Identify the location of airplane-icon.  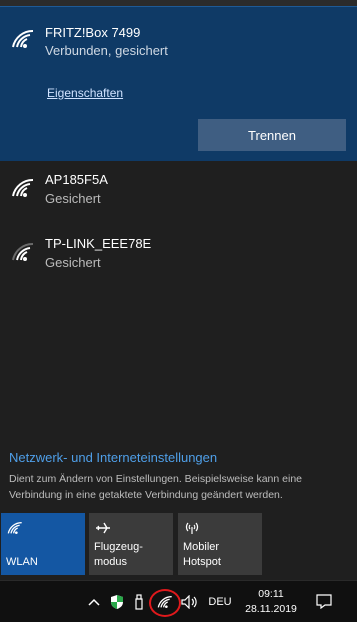
(103, 529).